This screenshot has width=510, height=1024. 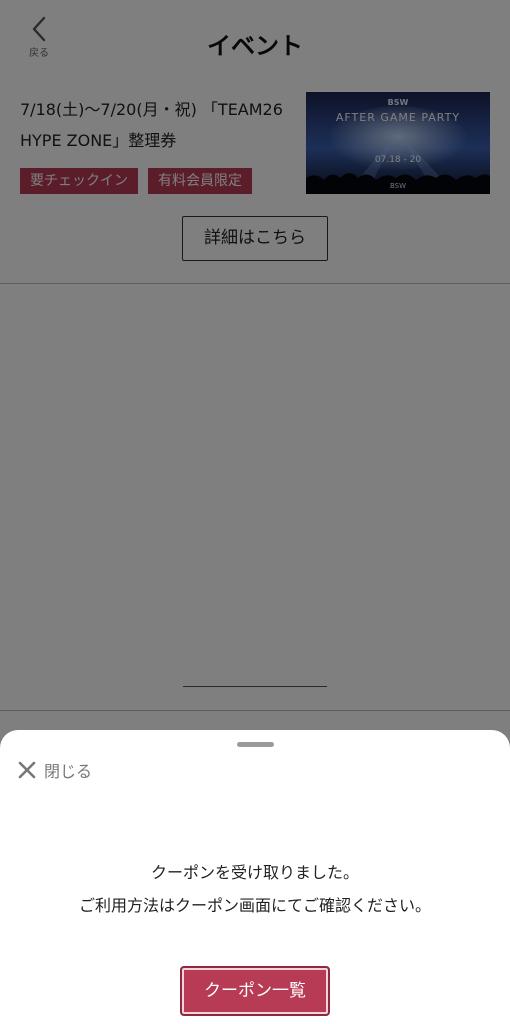 I want to click on coupon-message: クーポンを受け取りました。 ご利用方法はクーポン画面にてご確認ください。, so click(x=255, y=889).